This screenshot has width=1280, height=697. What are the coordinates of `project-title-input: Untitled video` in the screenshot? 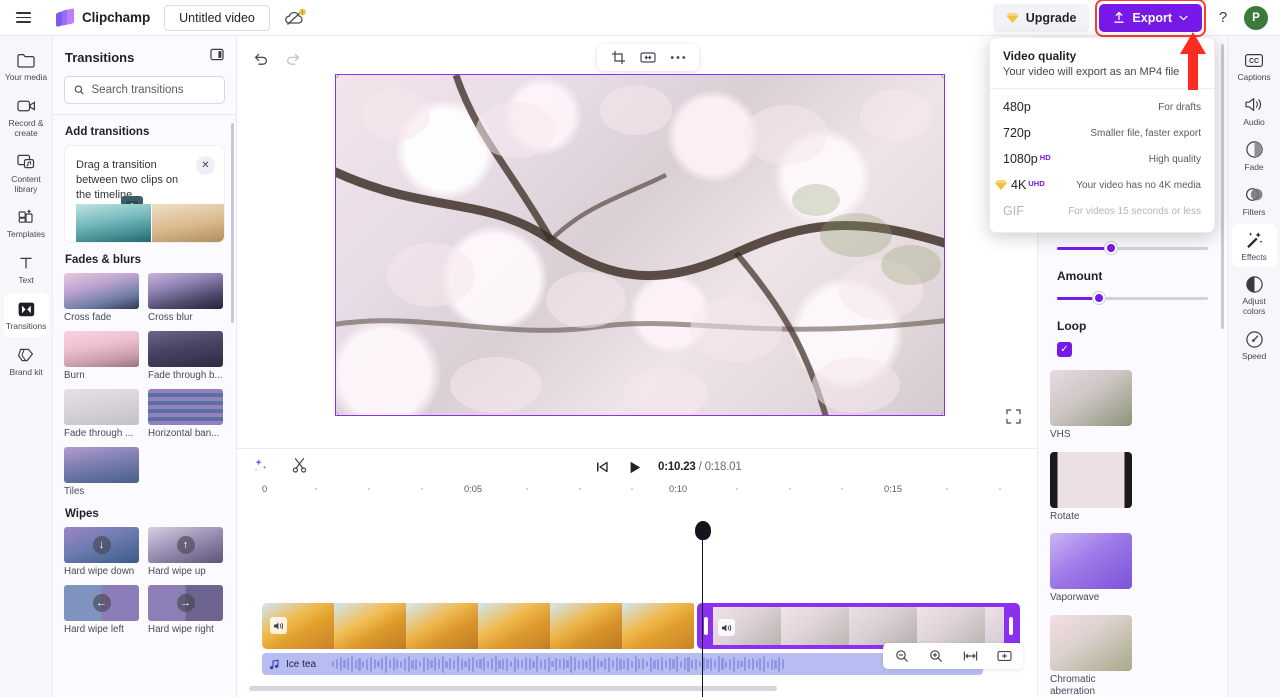 It's located at (217, 17).